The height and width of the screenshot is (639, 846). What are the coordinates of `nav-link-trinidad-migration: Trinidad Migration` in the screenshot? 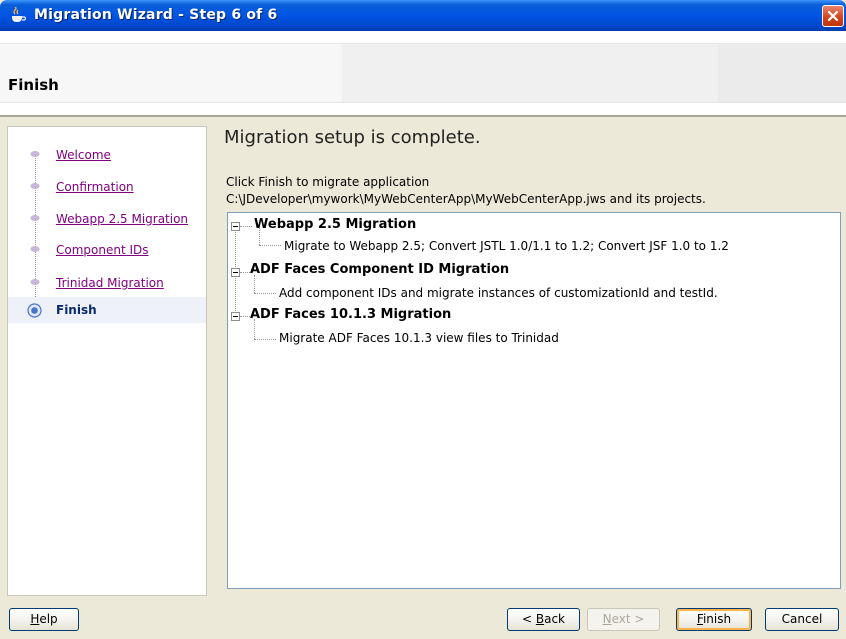 It's located at (110, 283).